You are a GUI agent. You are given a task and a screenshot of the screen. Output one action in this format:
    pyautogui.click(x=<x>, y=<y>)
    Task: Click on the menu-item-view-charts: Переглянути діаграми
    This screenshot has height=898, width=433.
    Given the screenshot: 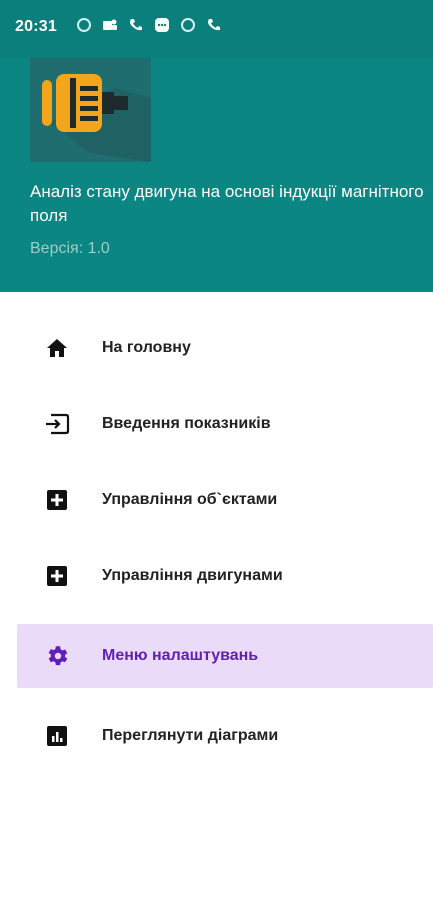 What is the action you would take?
    pyautogui.click(x=225, y=736)
    